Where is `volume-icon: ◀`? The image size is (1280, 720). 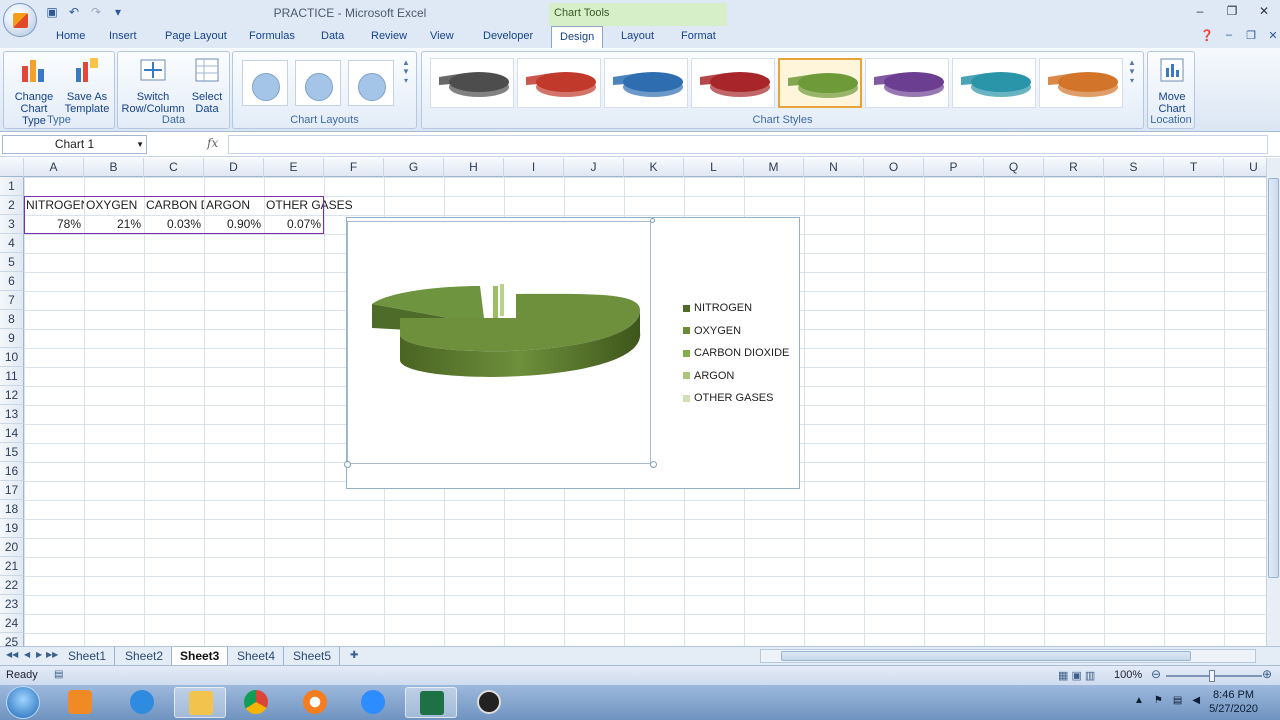 volume-icon: ◀ is located at coordinates (1196, 700).